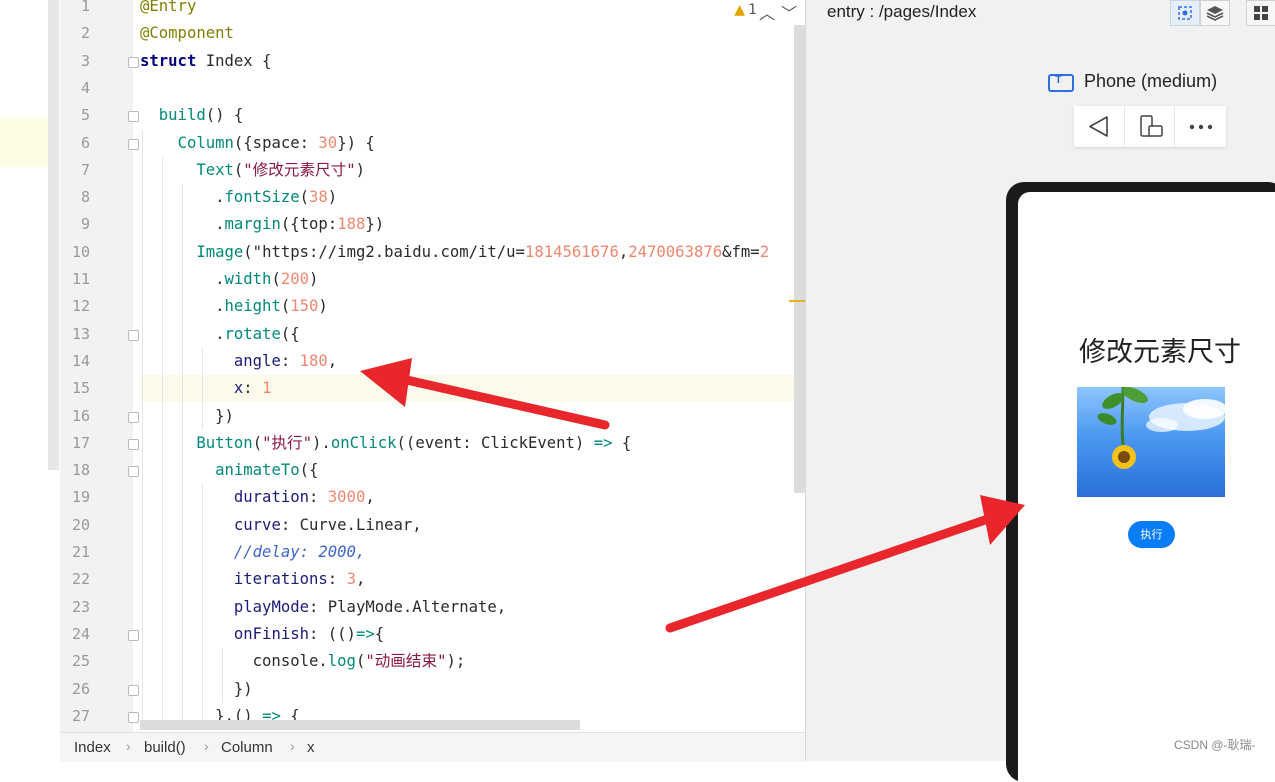 The height and width of the screenshot is (782, 1275). Describe the element at coordinates (30, 380) in the screenshot. I see `left-panel-strip` at that location.